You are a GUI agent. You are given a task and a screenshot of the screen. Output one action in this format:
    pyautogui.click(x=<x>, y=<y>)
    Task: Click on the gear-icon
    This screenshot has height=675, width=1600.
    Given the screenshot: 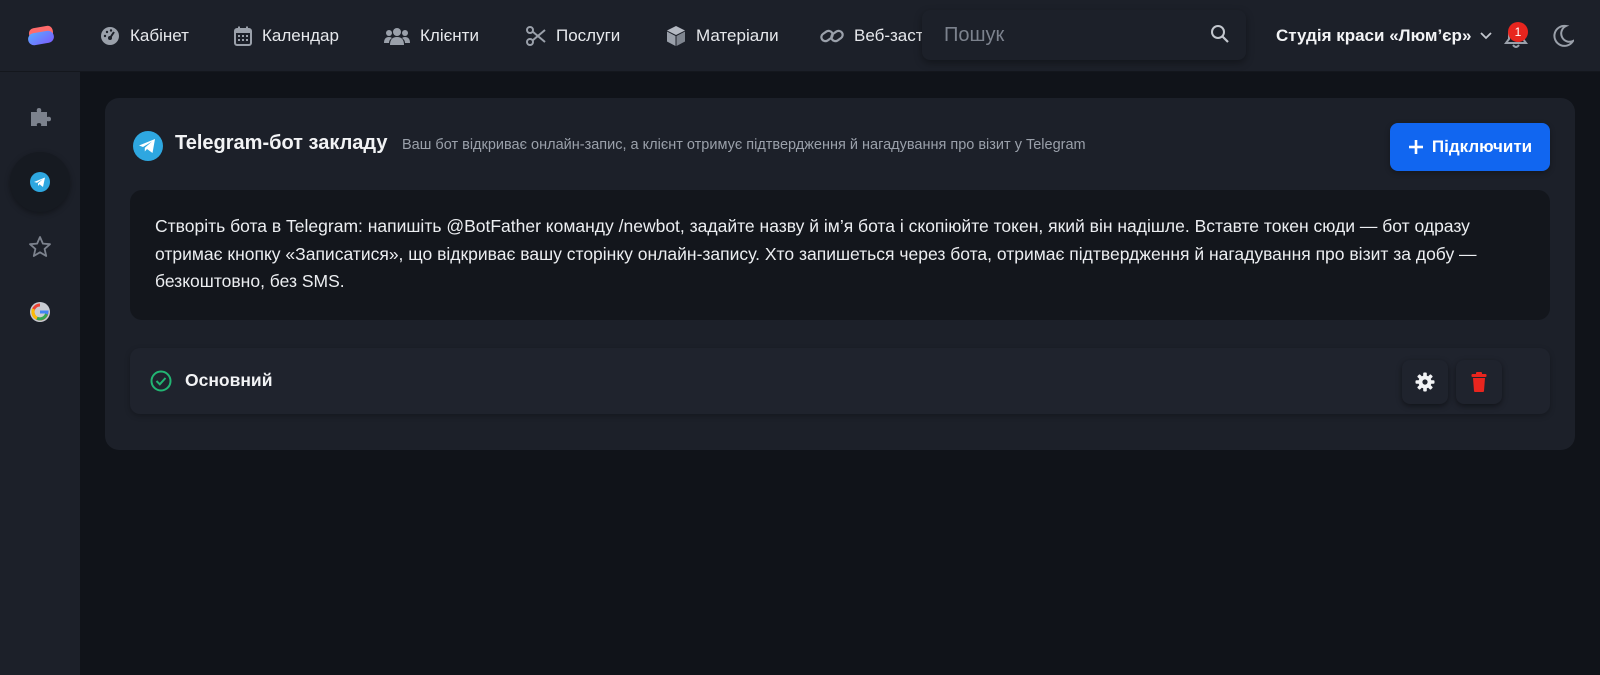 What is the action you would take?
    pyautogui.click(x=1425, y=382)
    